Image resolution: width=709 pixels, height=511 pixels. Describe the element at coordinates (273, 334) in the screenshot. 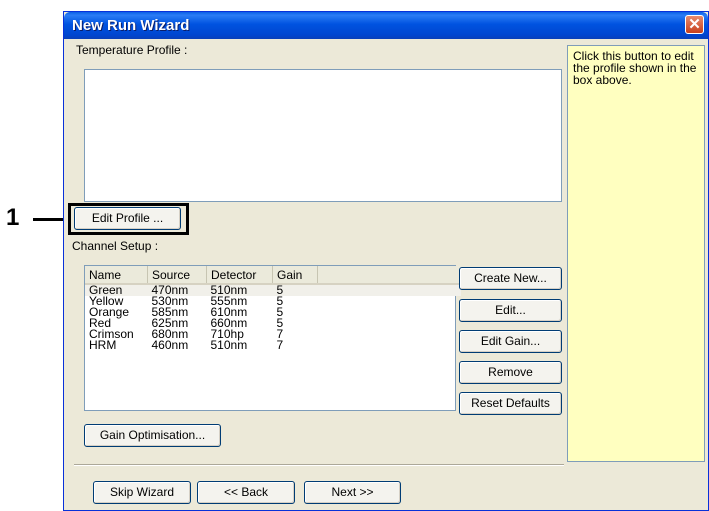

I see `table-row: Crimson 680nm 710hp 7` at that location.